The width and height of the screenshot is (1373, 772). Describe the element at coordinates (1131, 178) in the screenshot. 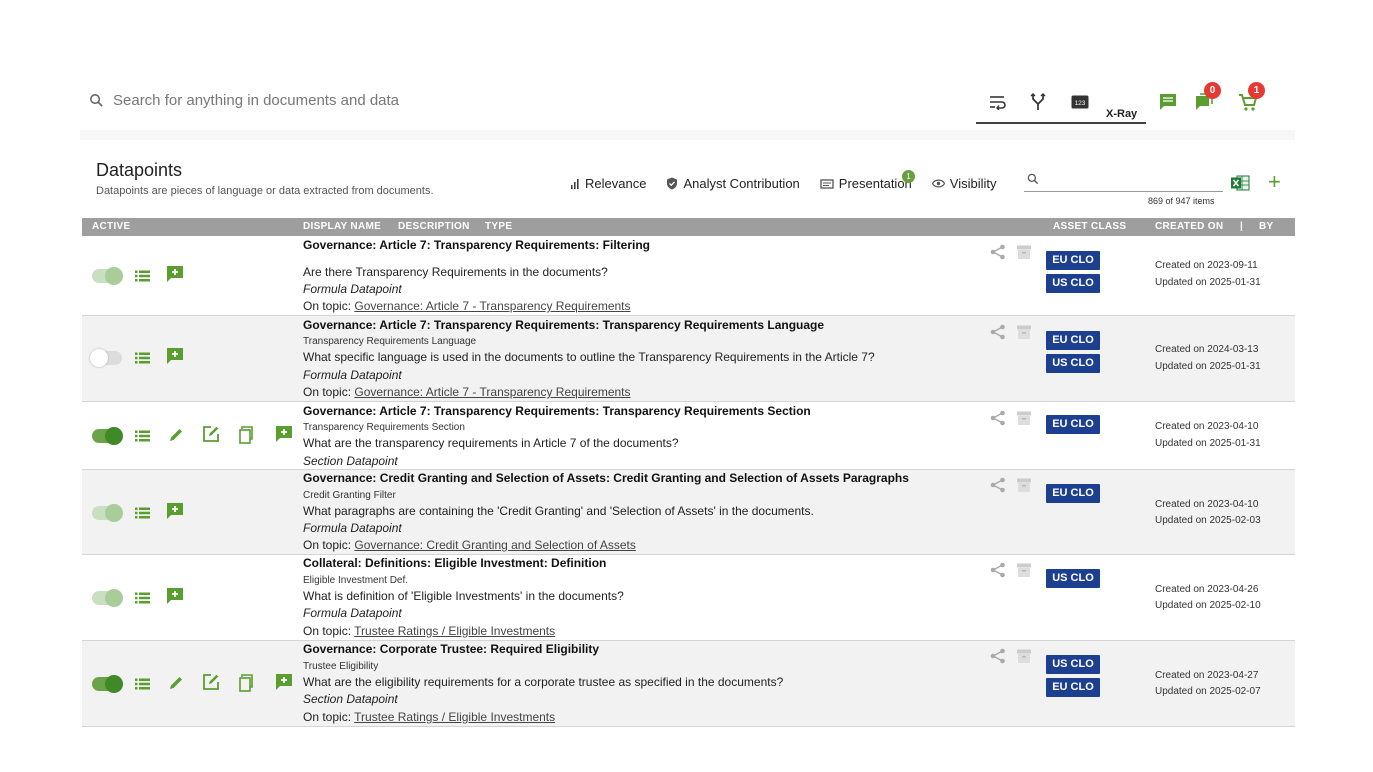

I see `datapoint-search-input` at that location.